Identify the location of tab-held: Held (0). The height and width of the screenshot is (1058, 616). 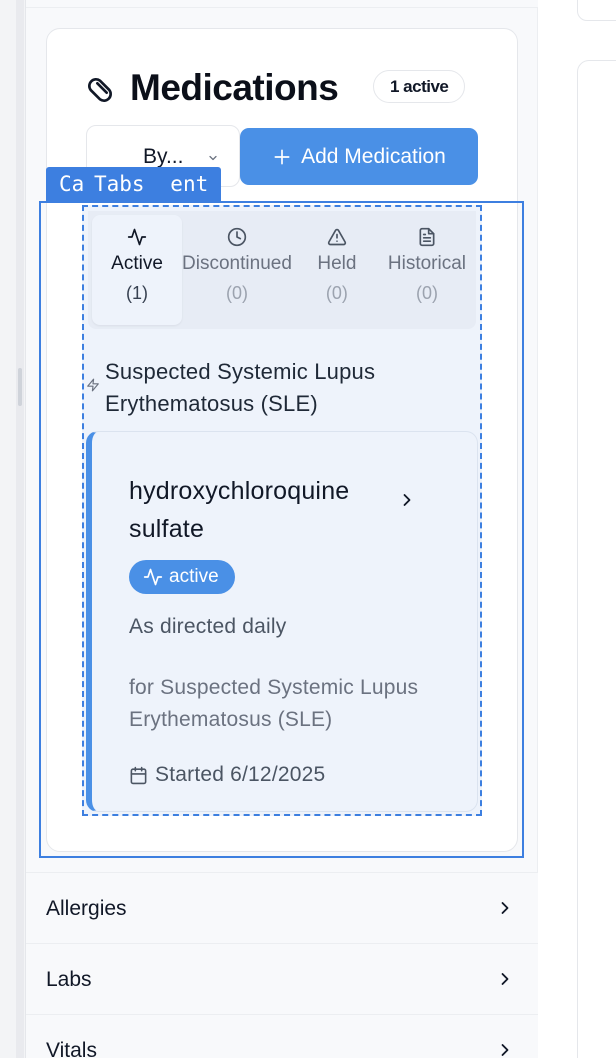
(337, 270).